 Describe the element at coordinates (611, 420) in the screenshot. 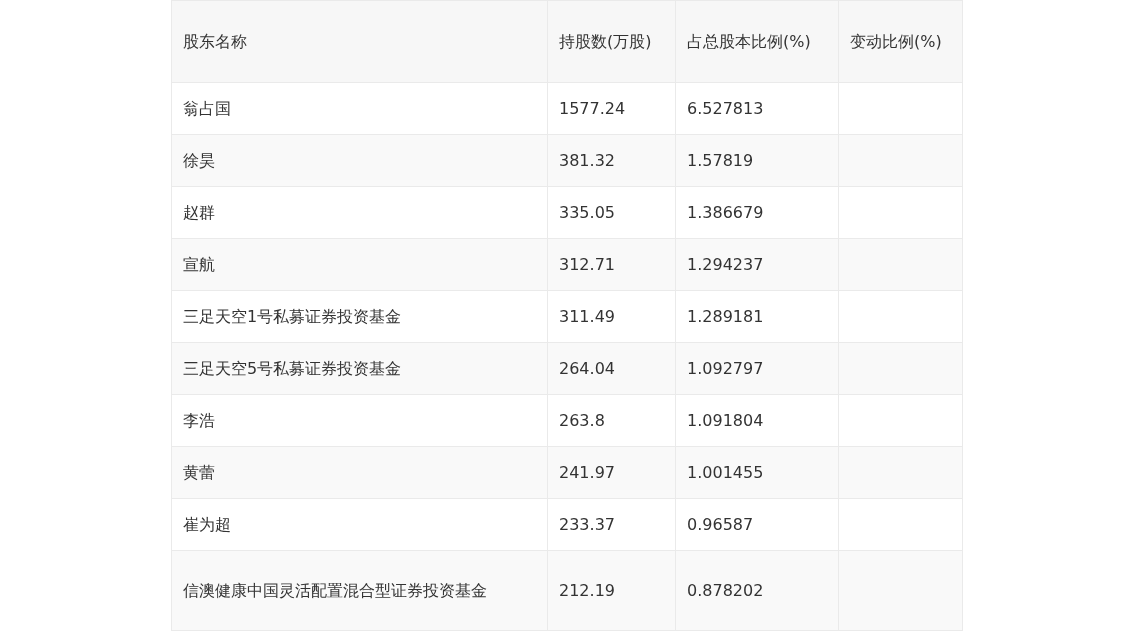

I see `table-cell: 263.8` at that location.